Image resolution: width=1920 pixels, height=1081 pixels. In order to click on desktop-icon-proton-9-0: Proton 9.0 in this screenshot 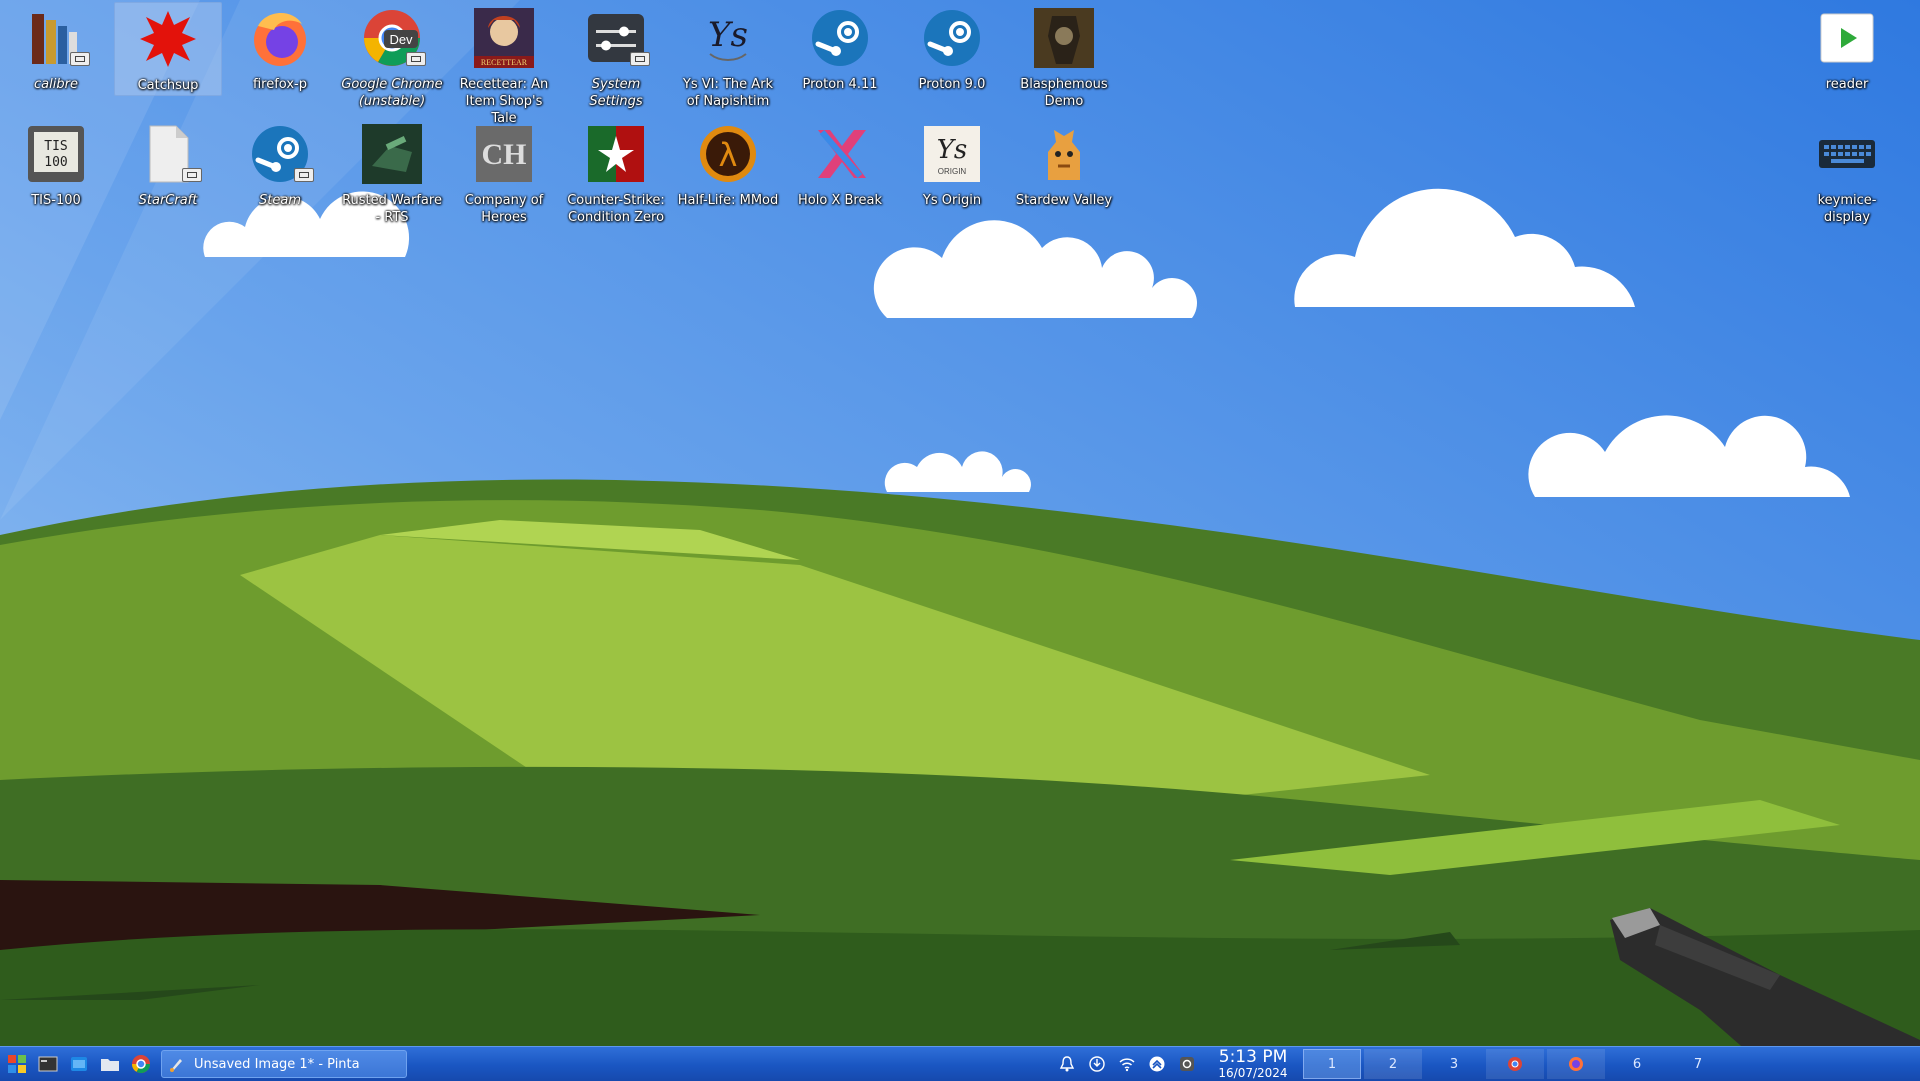, I will do `click(952, 47)`.